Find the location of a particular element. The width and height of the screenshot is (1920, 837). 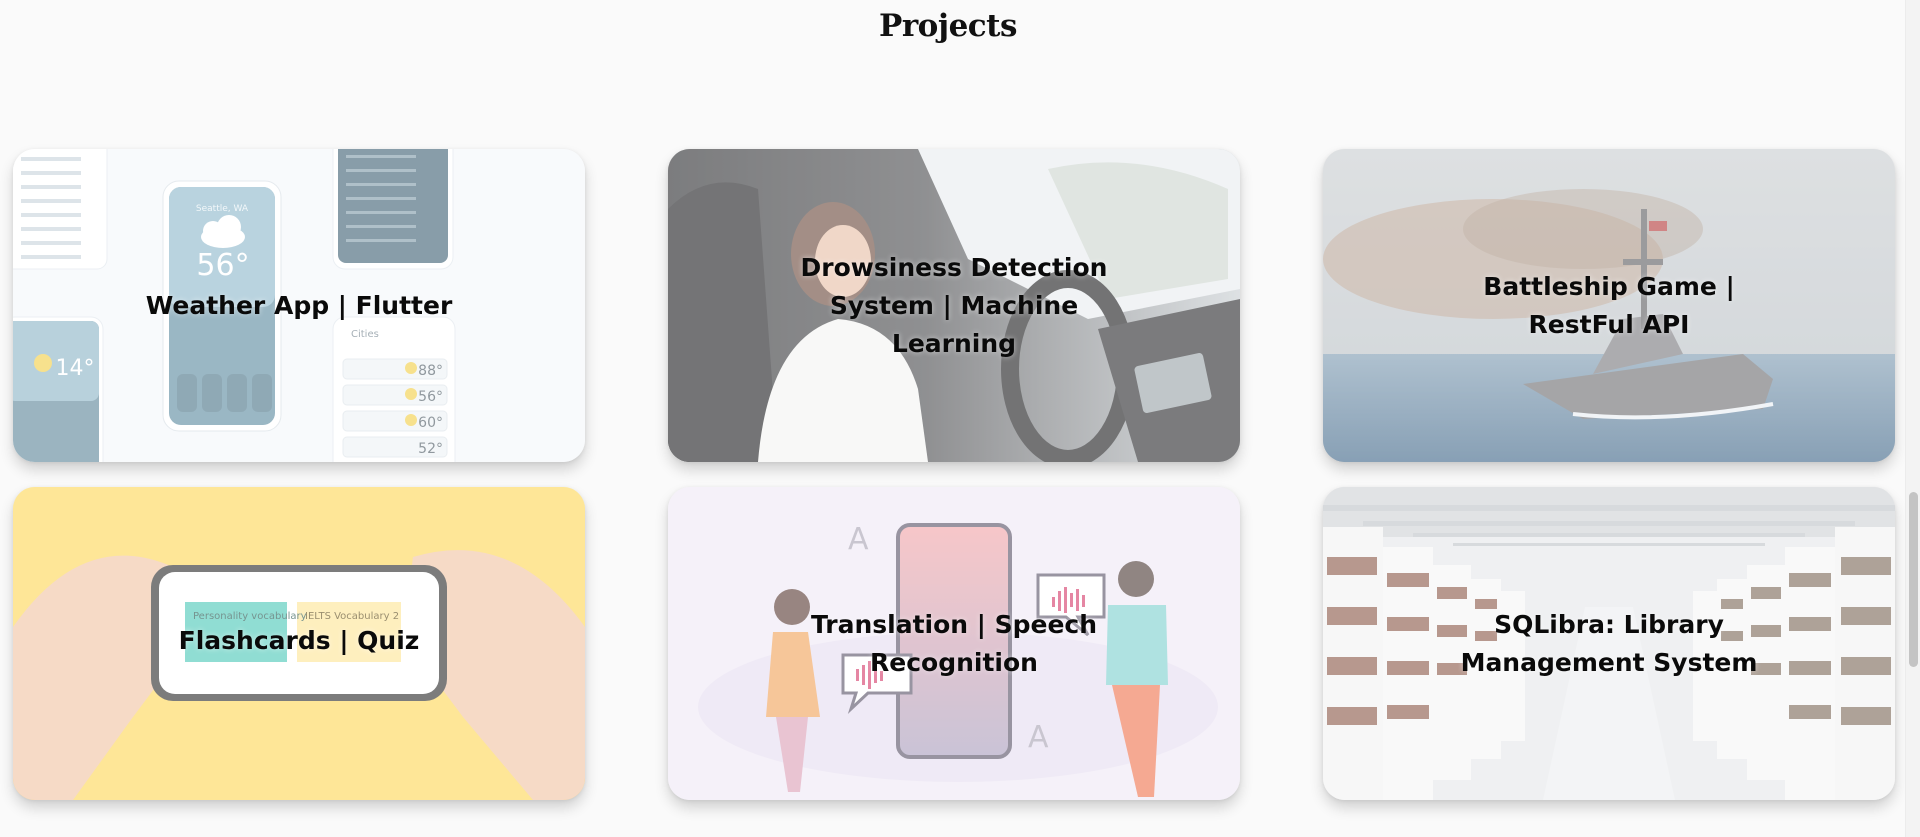

project-card-translation-speech: A A Translation | Speech Recognition is located at coordinates (954, 643).